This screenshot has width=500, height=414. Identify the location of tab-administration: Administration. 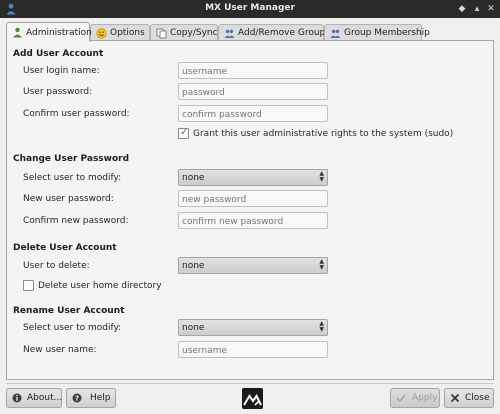
(49, 32).